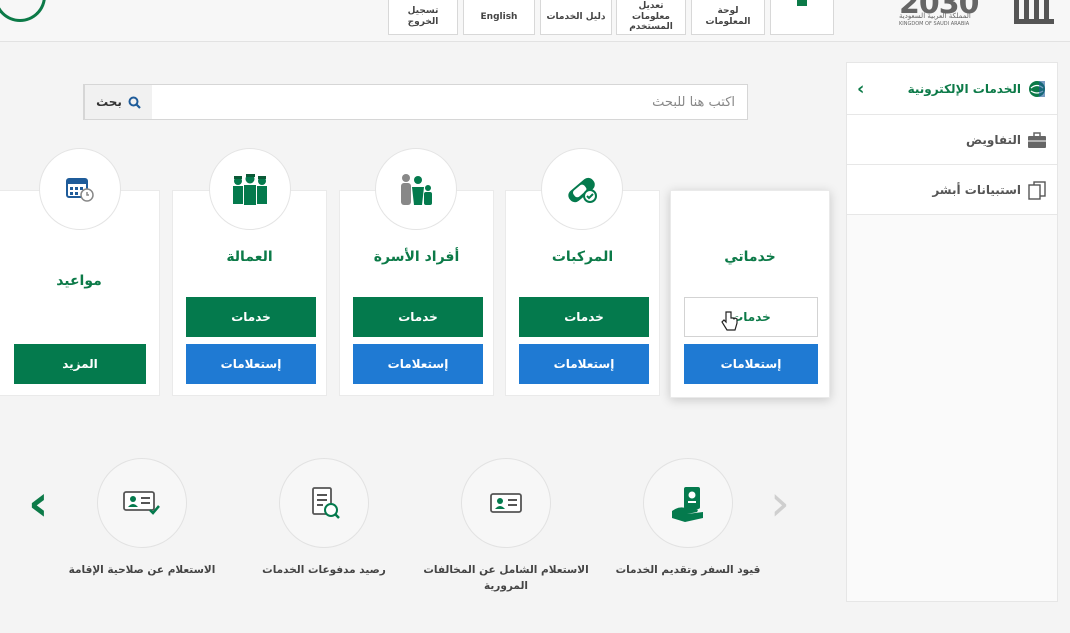  What do you see at coordinates (80, 189) in the screenshot?
I see `calendar-icon` at bounding box center [80, 189].